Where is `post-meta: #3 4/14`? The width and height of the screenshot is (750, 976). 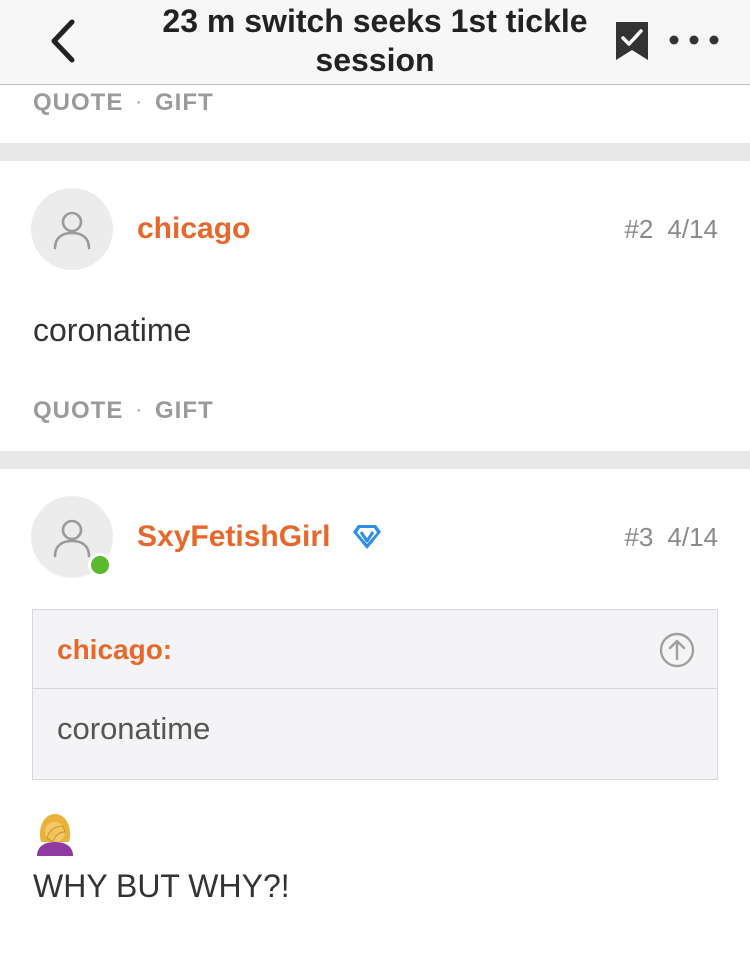
post-meta: #3 4/14 is located at coordinates (671, 537).